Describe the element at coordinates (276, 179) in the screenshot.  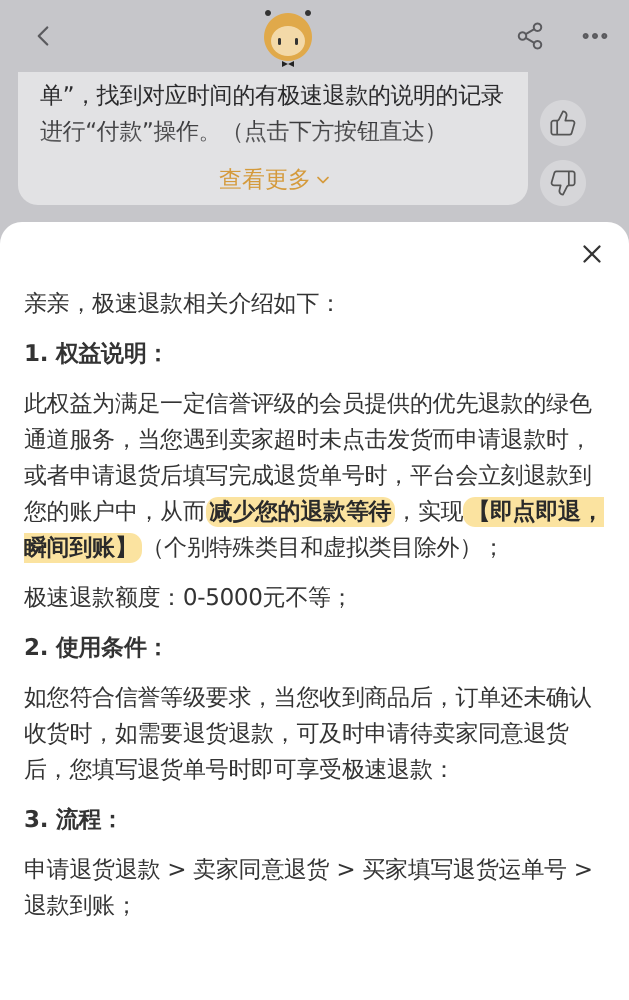
I see `view-more-link: 查看更多` at that location.